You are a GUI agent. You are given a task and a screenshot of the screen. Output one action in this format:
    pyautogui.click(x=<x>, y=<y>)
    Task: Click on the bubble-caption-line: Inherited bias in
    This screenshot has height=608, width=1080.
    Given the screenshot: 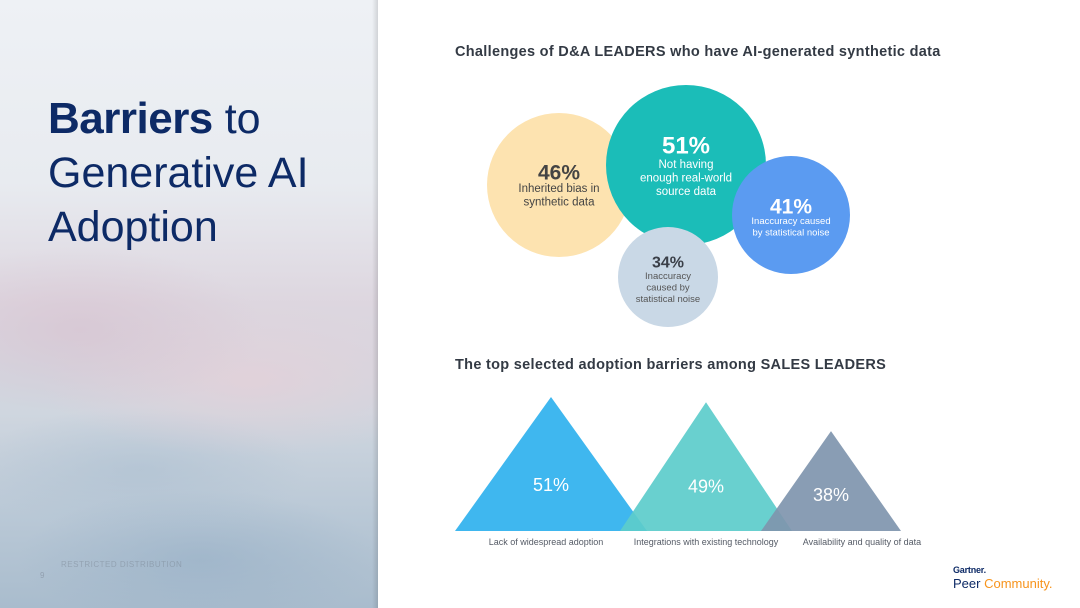 What is the action you would take?
    pyautogui.click(x=558, y=189)
    